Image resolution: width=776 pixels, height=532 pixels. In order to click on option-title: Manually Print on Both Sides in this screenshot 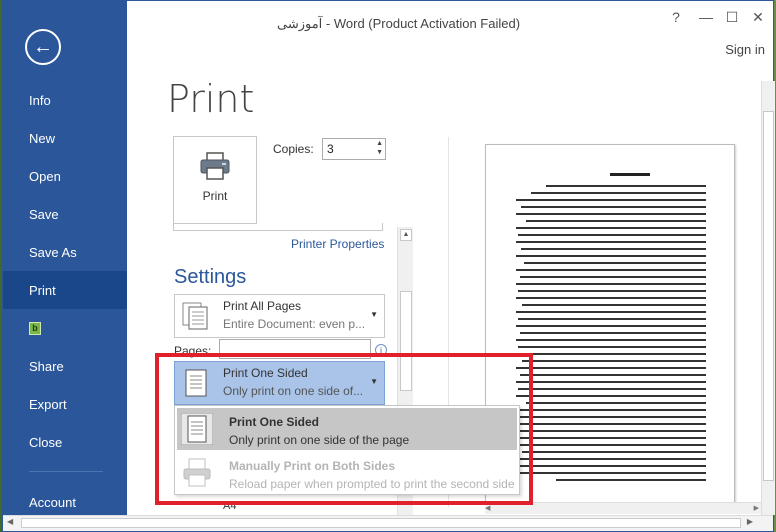, I will do `click(312, 466)`.